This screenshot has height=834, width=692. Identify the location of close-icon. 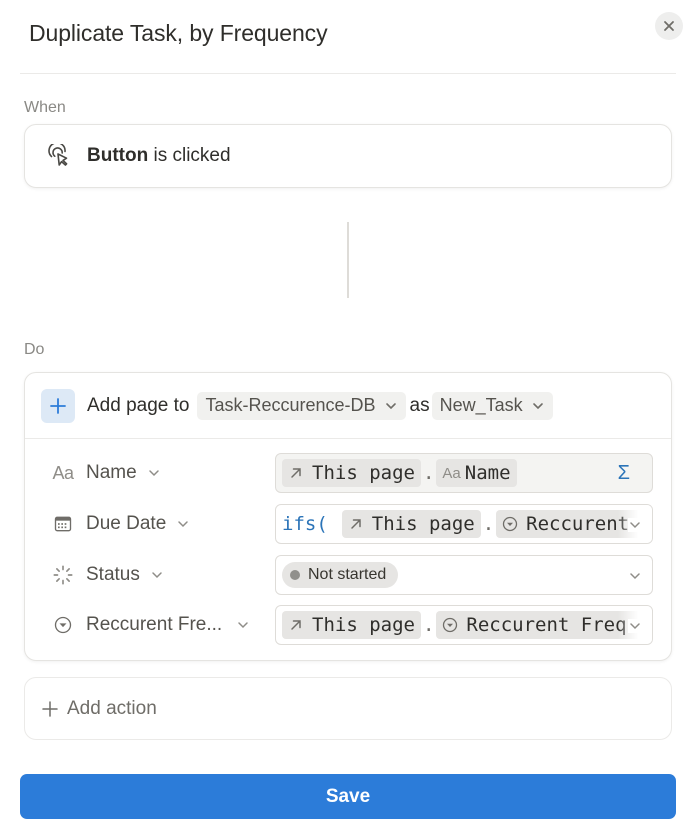
(669, 26).